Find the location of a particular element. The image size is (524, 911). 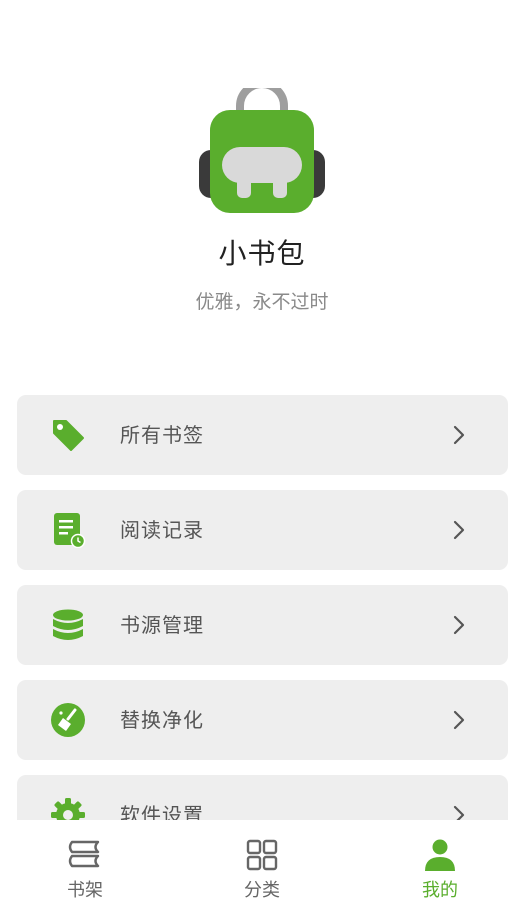

app-logo is located at coordinates (262, 150).